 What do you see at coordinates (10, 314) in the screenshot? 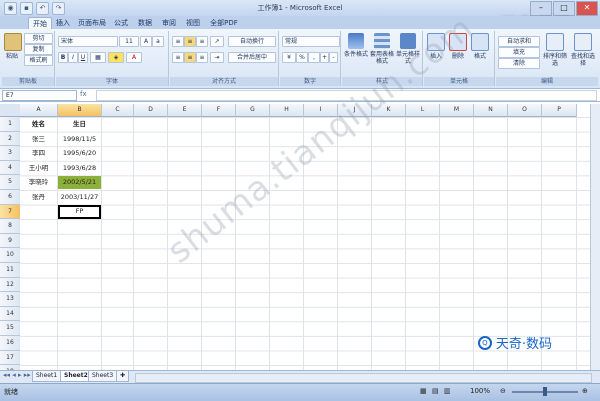
I see `row-header-14: 14` at bounding box center [10, 314].